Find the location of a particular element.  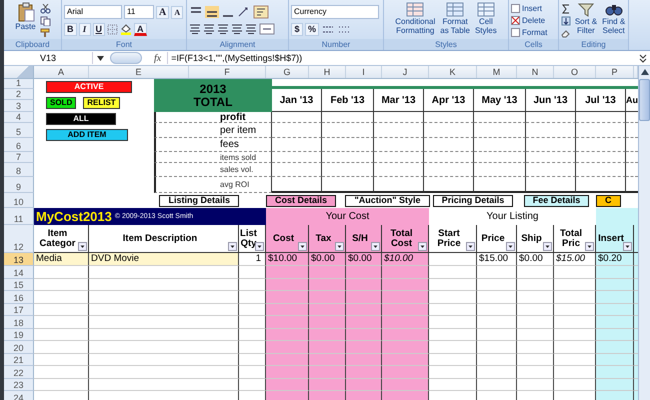

row-header: 23 is located at coordinates (19, 384).